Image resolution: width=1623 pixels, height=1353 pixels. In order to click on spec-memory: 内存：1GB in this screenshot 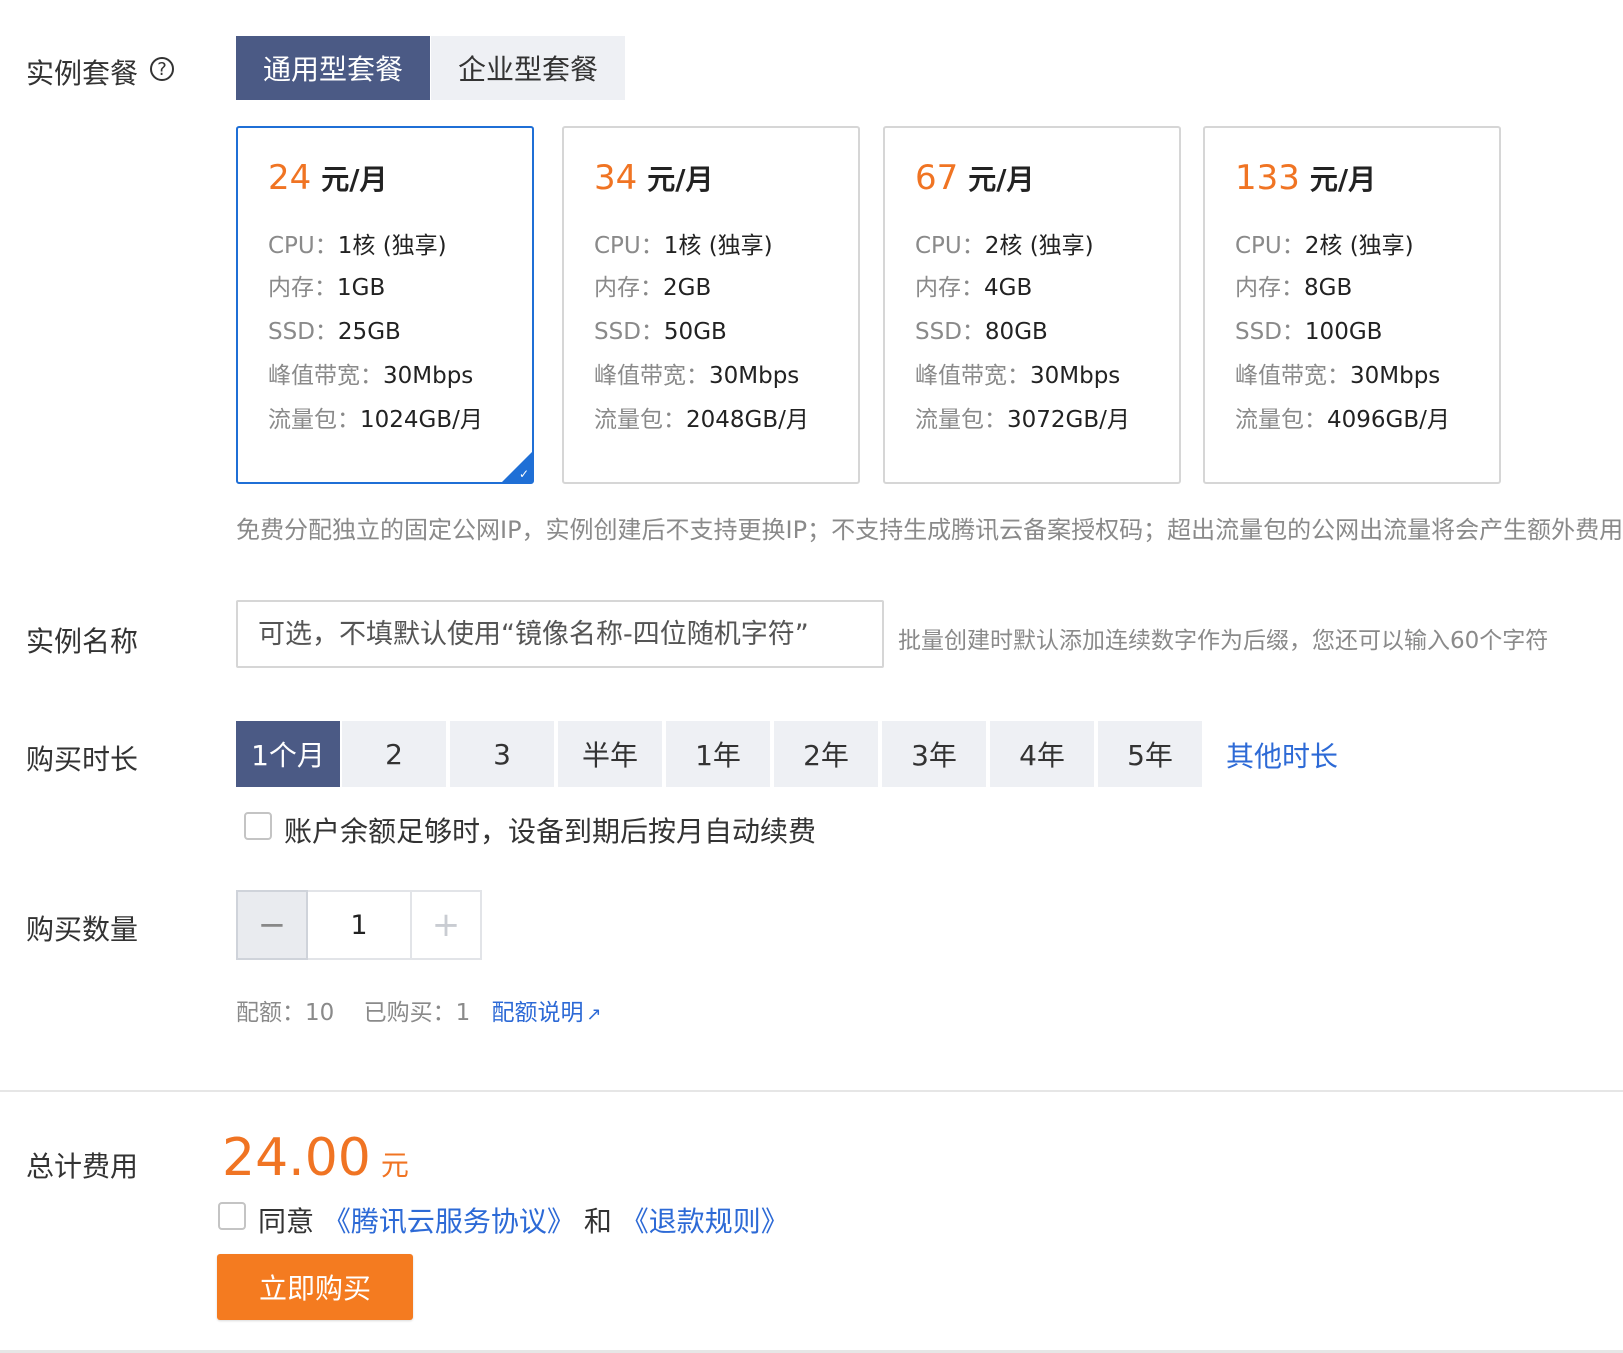, I will do `click(326, 285)`.